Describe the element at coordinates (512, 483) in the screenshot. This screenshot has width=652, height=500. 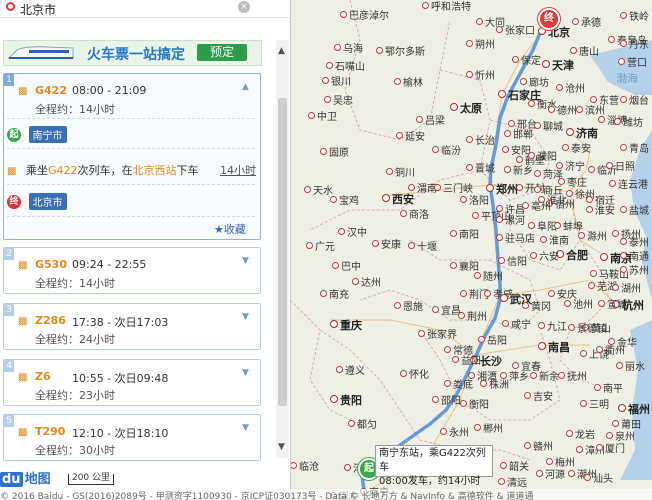
I see `city-label: 清远` at that location.